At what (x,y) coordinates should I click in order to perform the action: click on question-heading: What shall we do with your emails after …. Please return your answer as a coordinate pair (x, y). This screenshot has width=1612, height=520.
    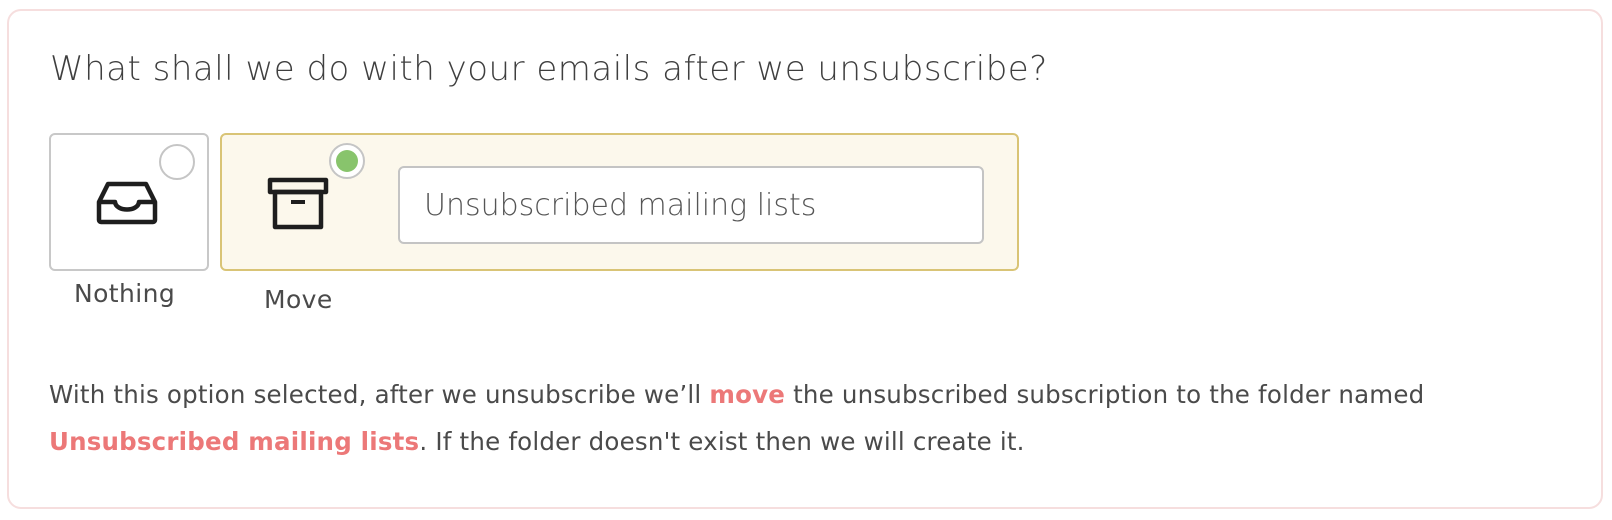
    Looking at the image, I should click on (549, 69).